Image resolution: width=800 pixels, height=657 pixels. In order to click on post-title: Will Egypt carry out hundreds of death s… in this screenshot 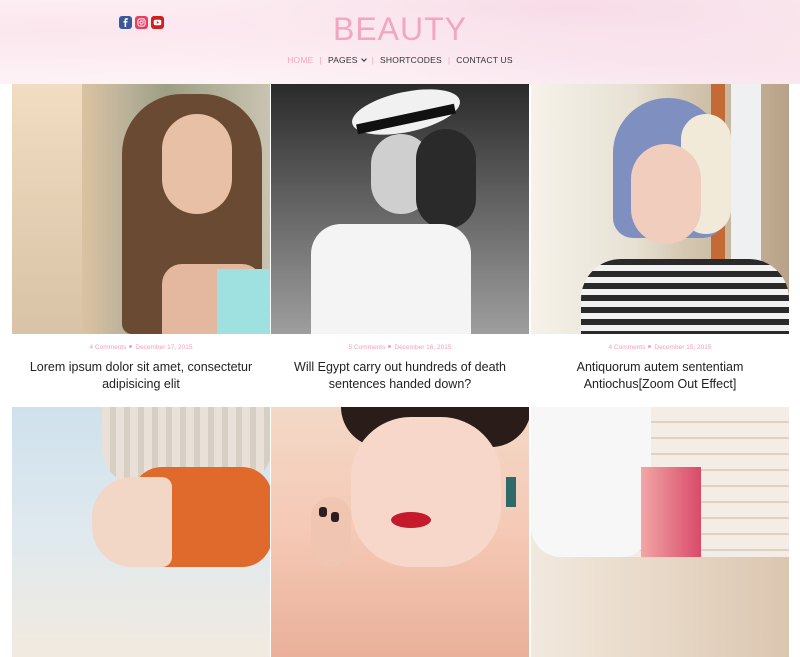, I will do `click(400, 376)`.